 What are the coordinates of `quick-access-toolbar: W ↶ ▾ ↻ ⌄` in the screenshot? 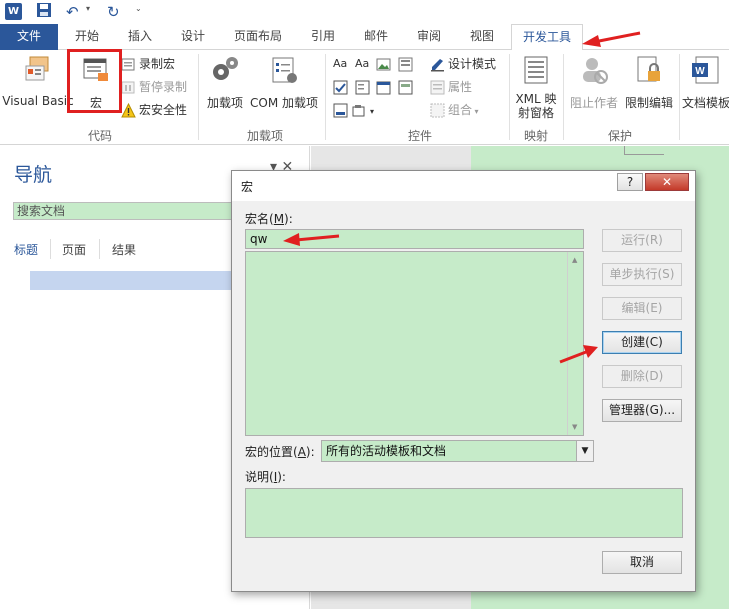 It's located at (364, 12).